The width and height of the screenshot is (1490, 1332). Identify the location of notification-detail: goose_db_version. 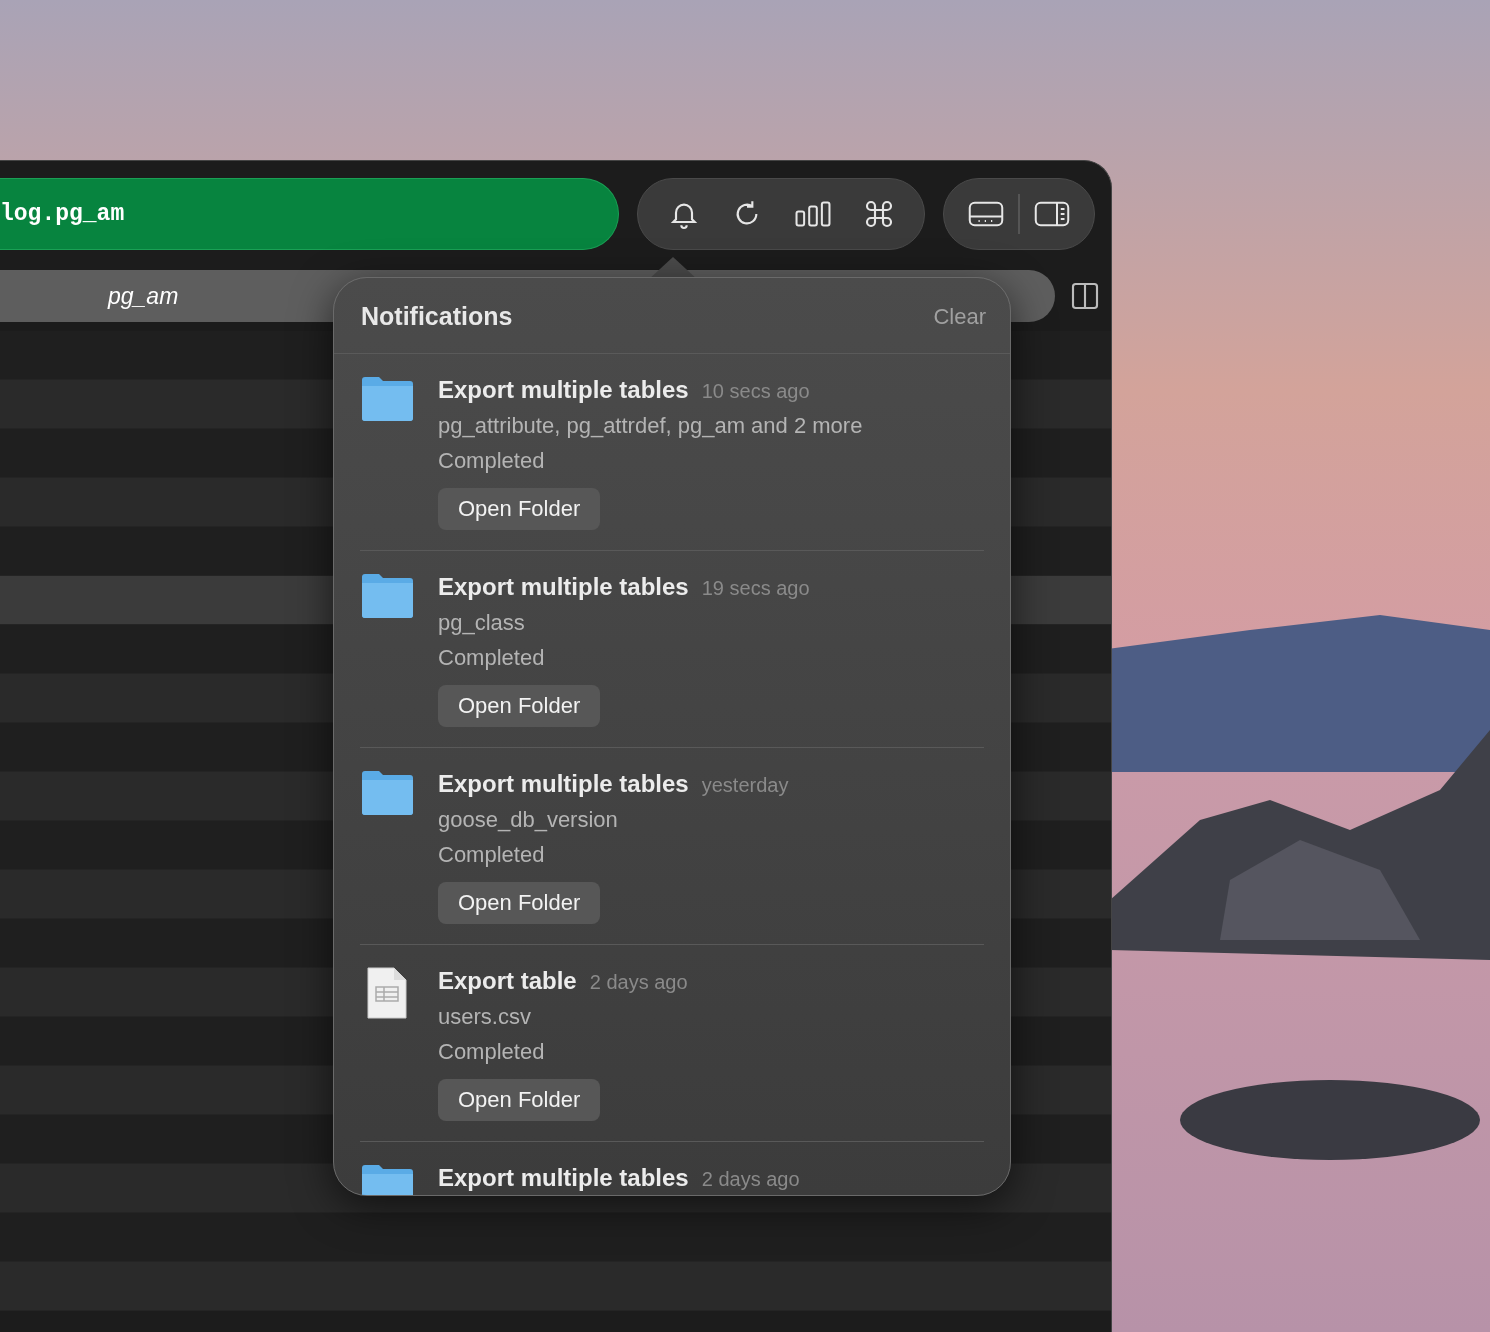
(528, 820).